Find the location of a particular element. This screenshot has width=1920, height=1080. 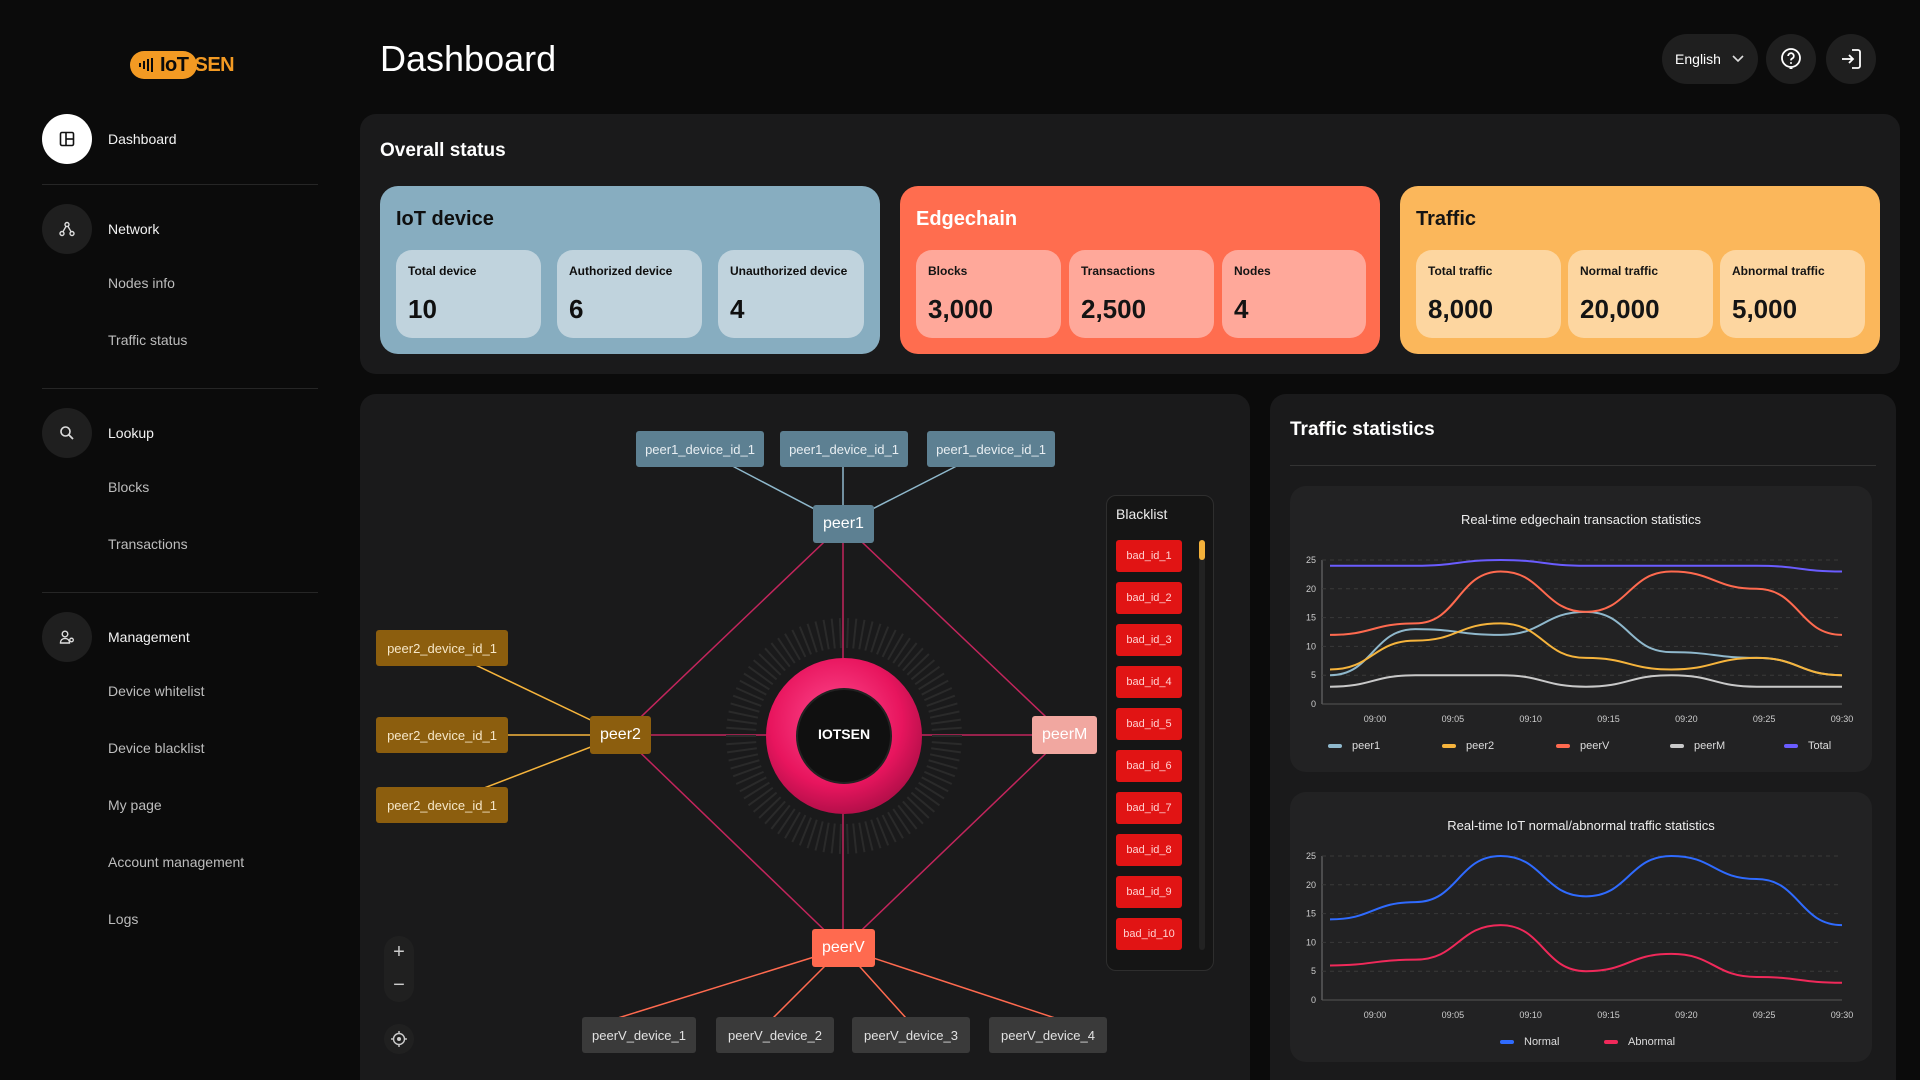

traffic-statistics-title: Traffic statistics is located at coordinates (1362, 429).